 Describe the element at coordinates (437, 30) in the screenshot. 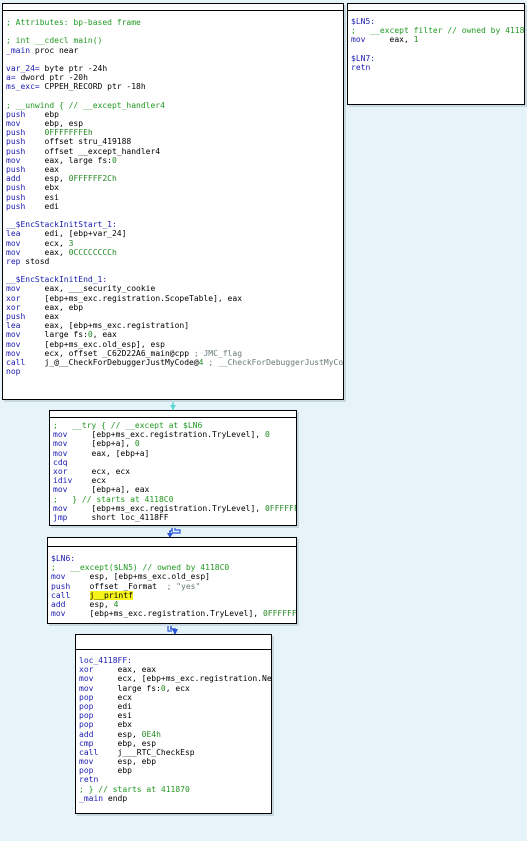

I see `code-line: ; __except filter // owned by 4118C0` at that location.